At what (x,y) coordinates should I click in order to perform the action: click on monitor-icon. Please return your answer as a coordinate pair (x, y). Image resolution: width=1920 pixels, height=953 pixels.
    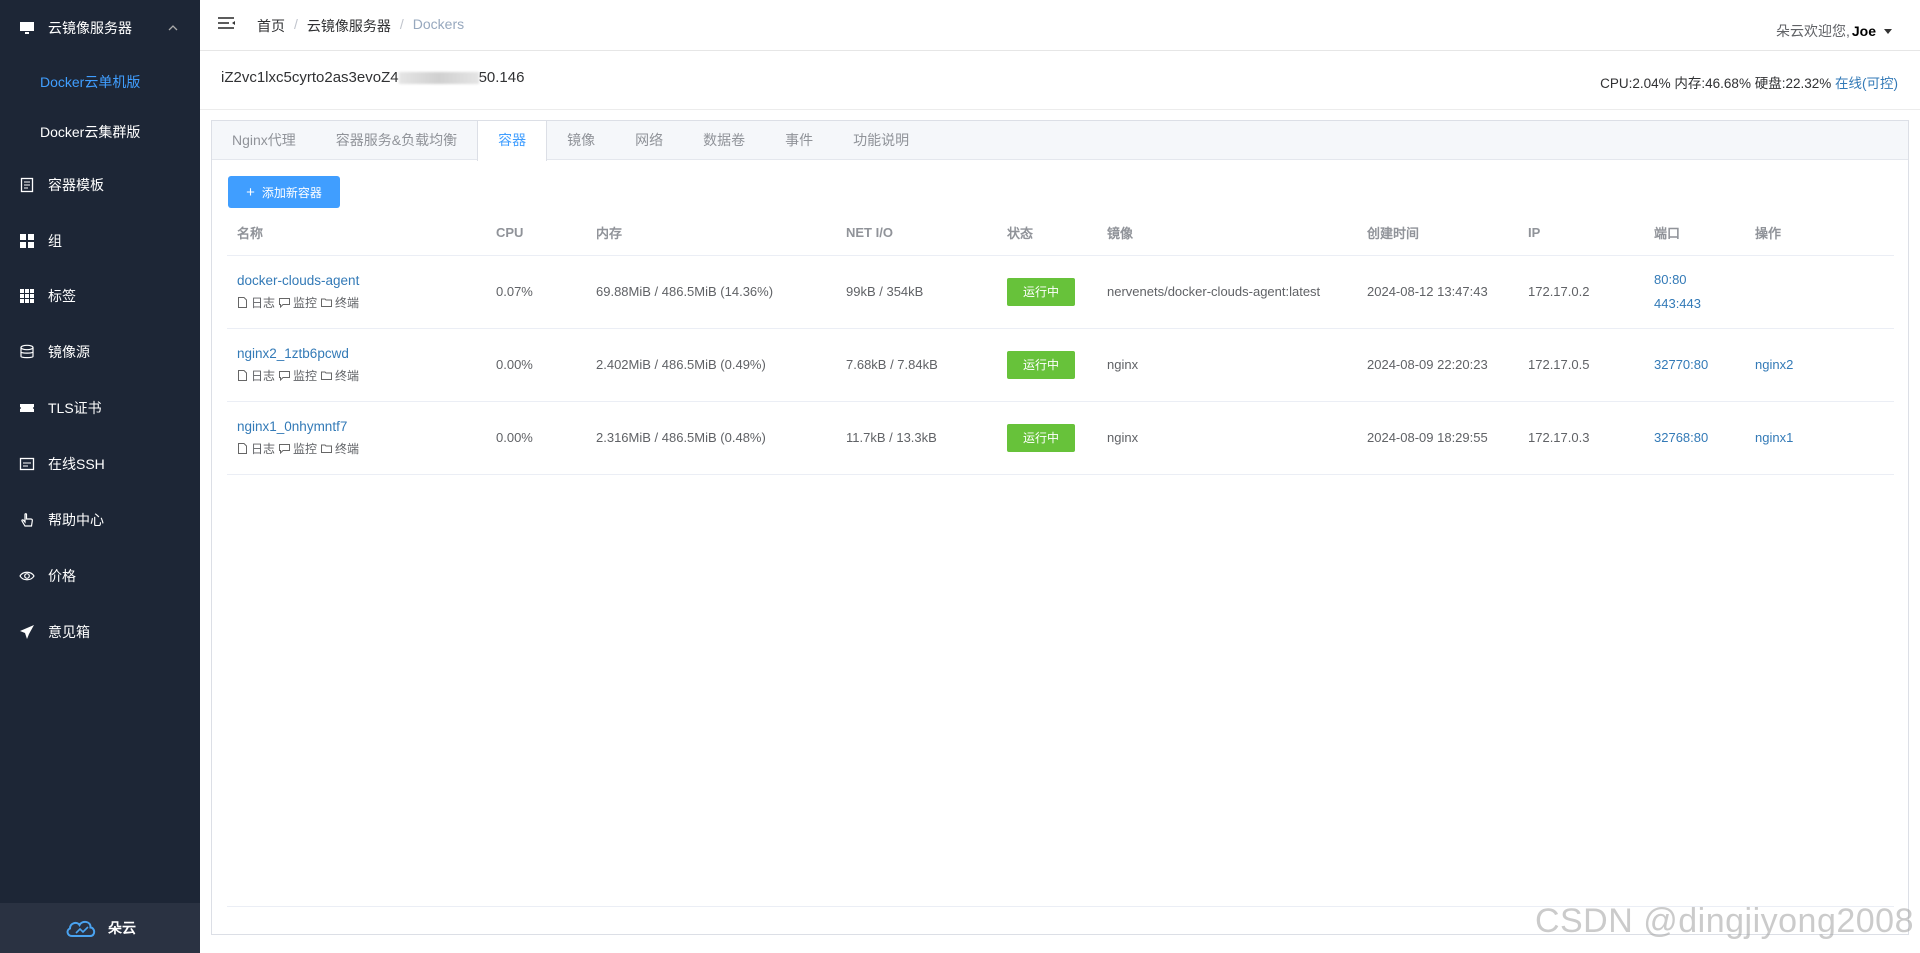
    Looking at the image, I should click on (27, 28).